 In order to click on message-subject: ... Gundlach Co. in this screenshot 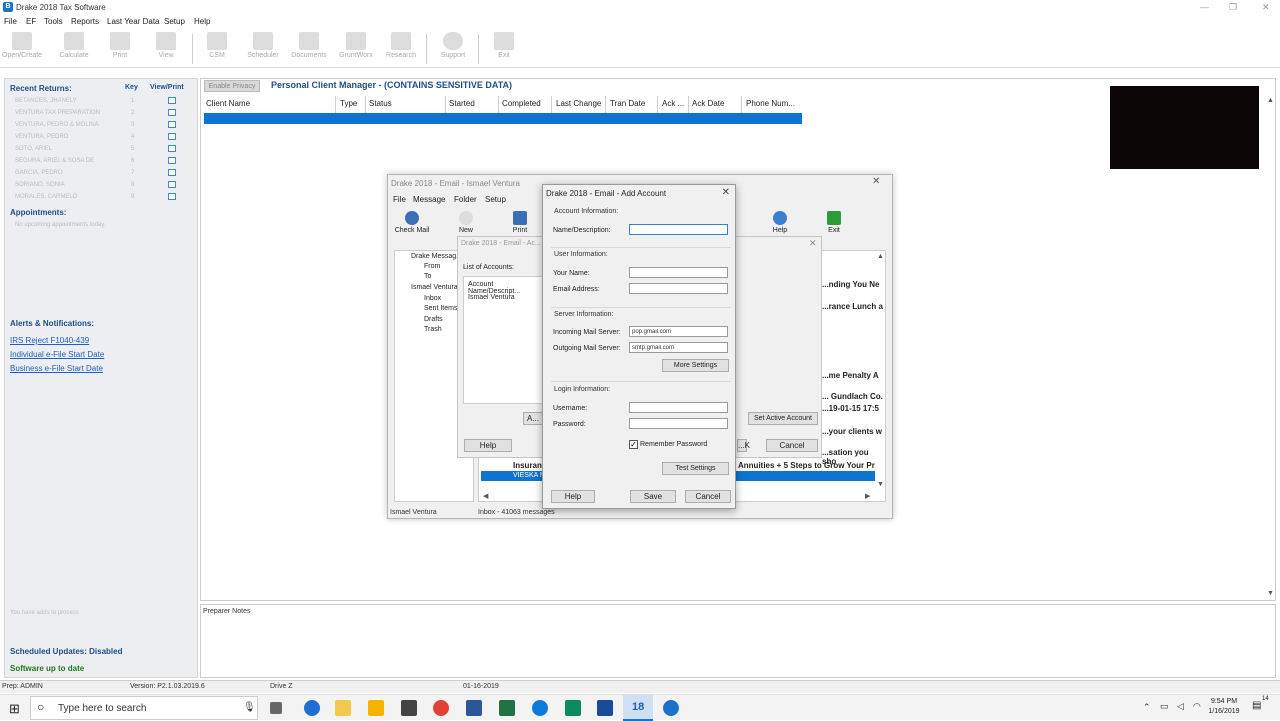, I will do `click(852, 396)`.